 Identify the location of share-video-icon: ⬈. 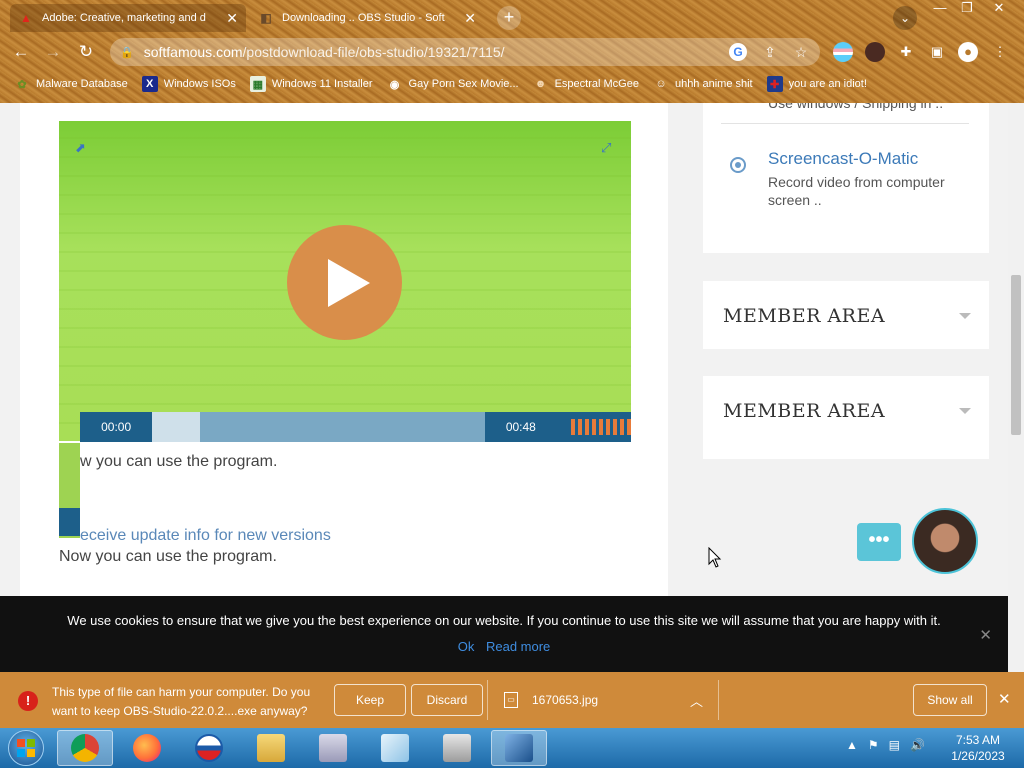
(82, 148).